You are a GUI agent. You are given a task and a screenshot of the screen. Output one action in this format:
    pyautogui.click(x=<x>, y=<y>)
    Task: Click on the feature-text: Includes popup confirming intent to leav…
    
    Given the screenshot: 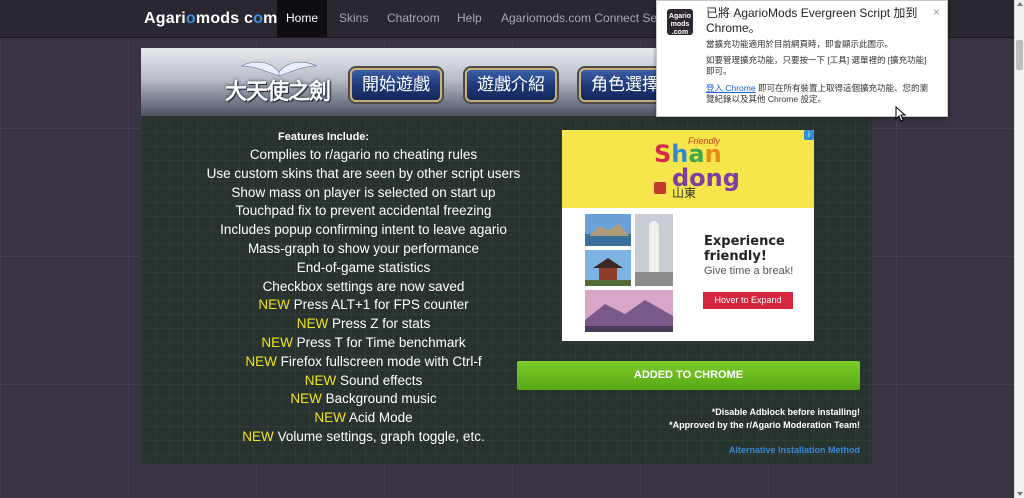 What is the action you would take?
    pyautogui.click(x=363, y=230)
    